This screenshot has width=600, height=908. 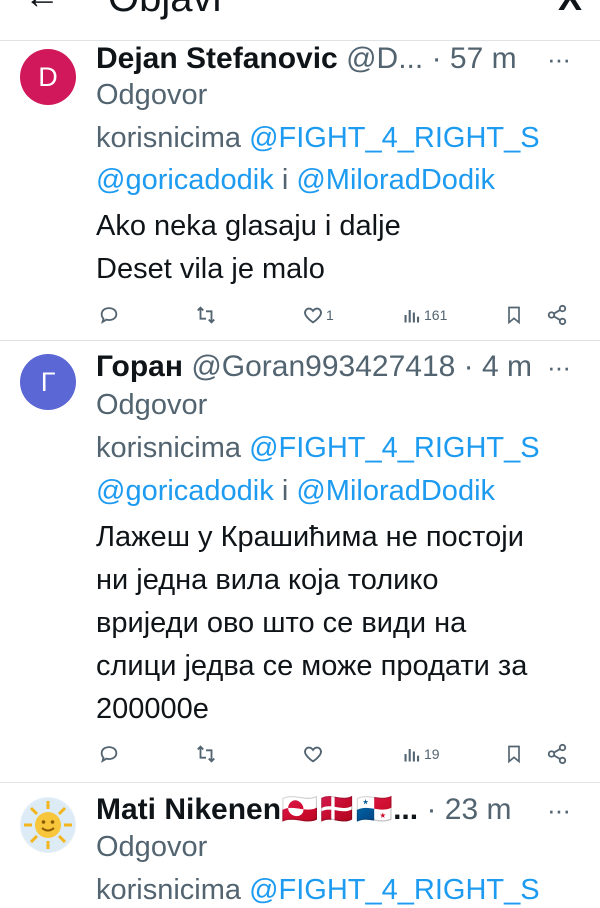 What do you see at coordinates (474, 58) in the screenshot?
I see `tweet-time: · 57 m` at bounding box center [474, 58].